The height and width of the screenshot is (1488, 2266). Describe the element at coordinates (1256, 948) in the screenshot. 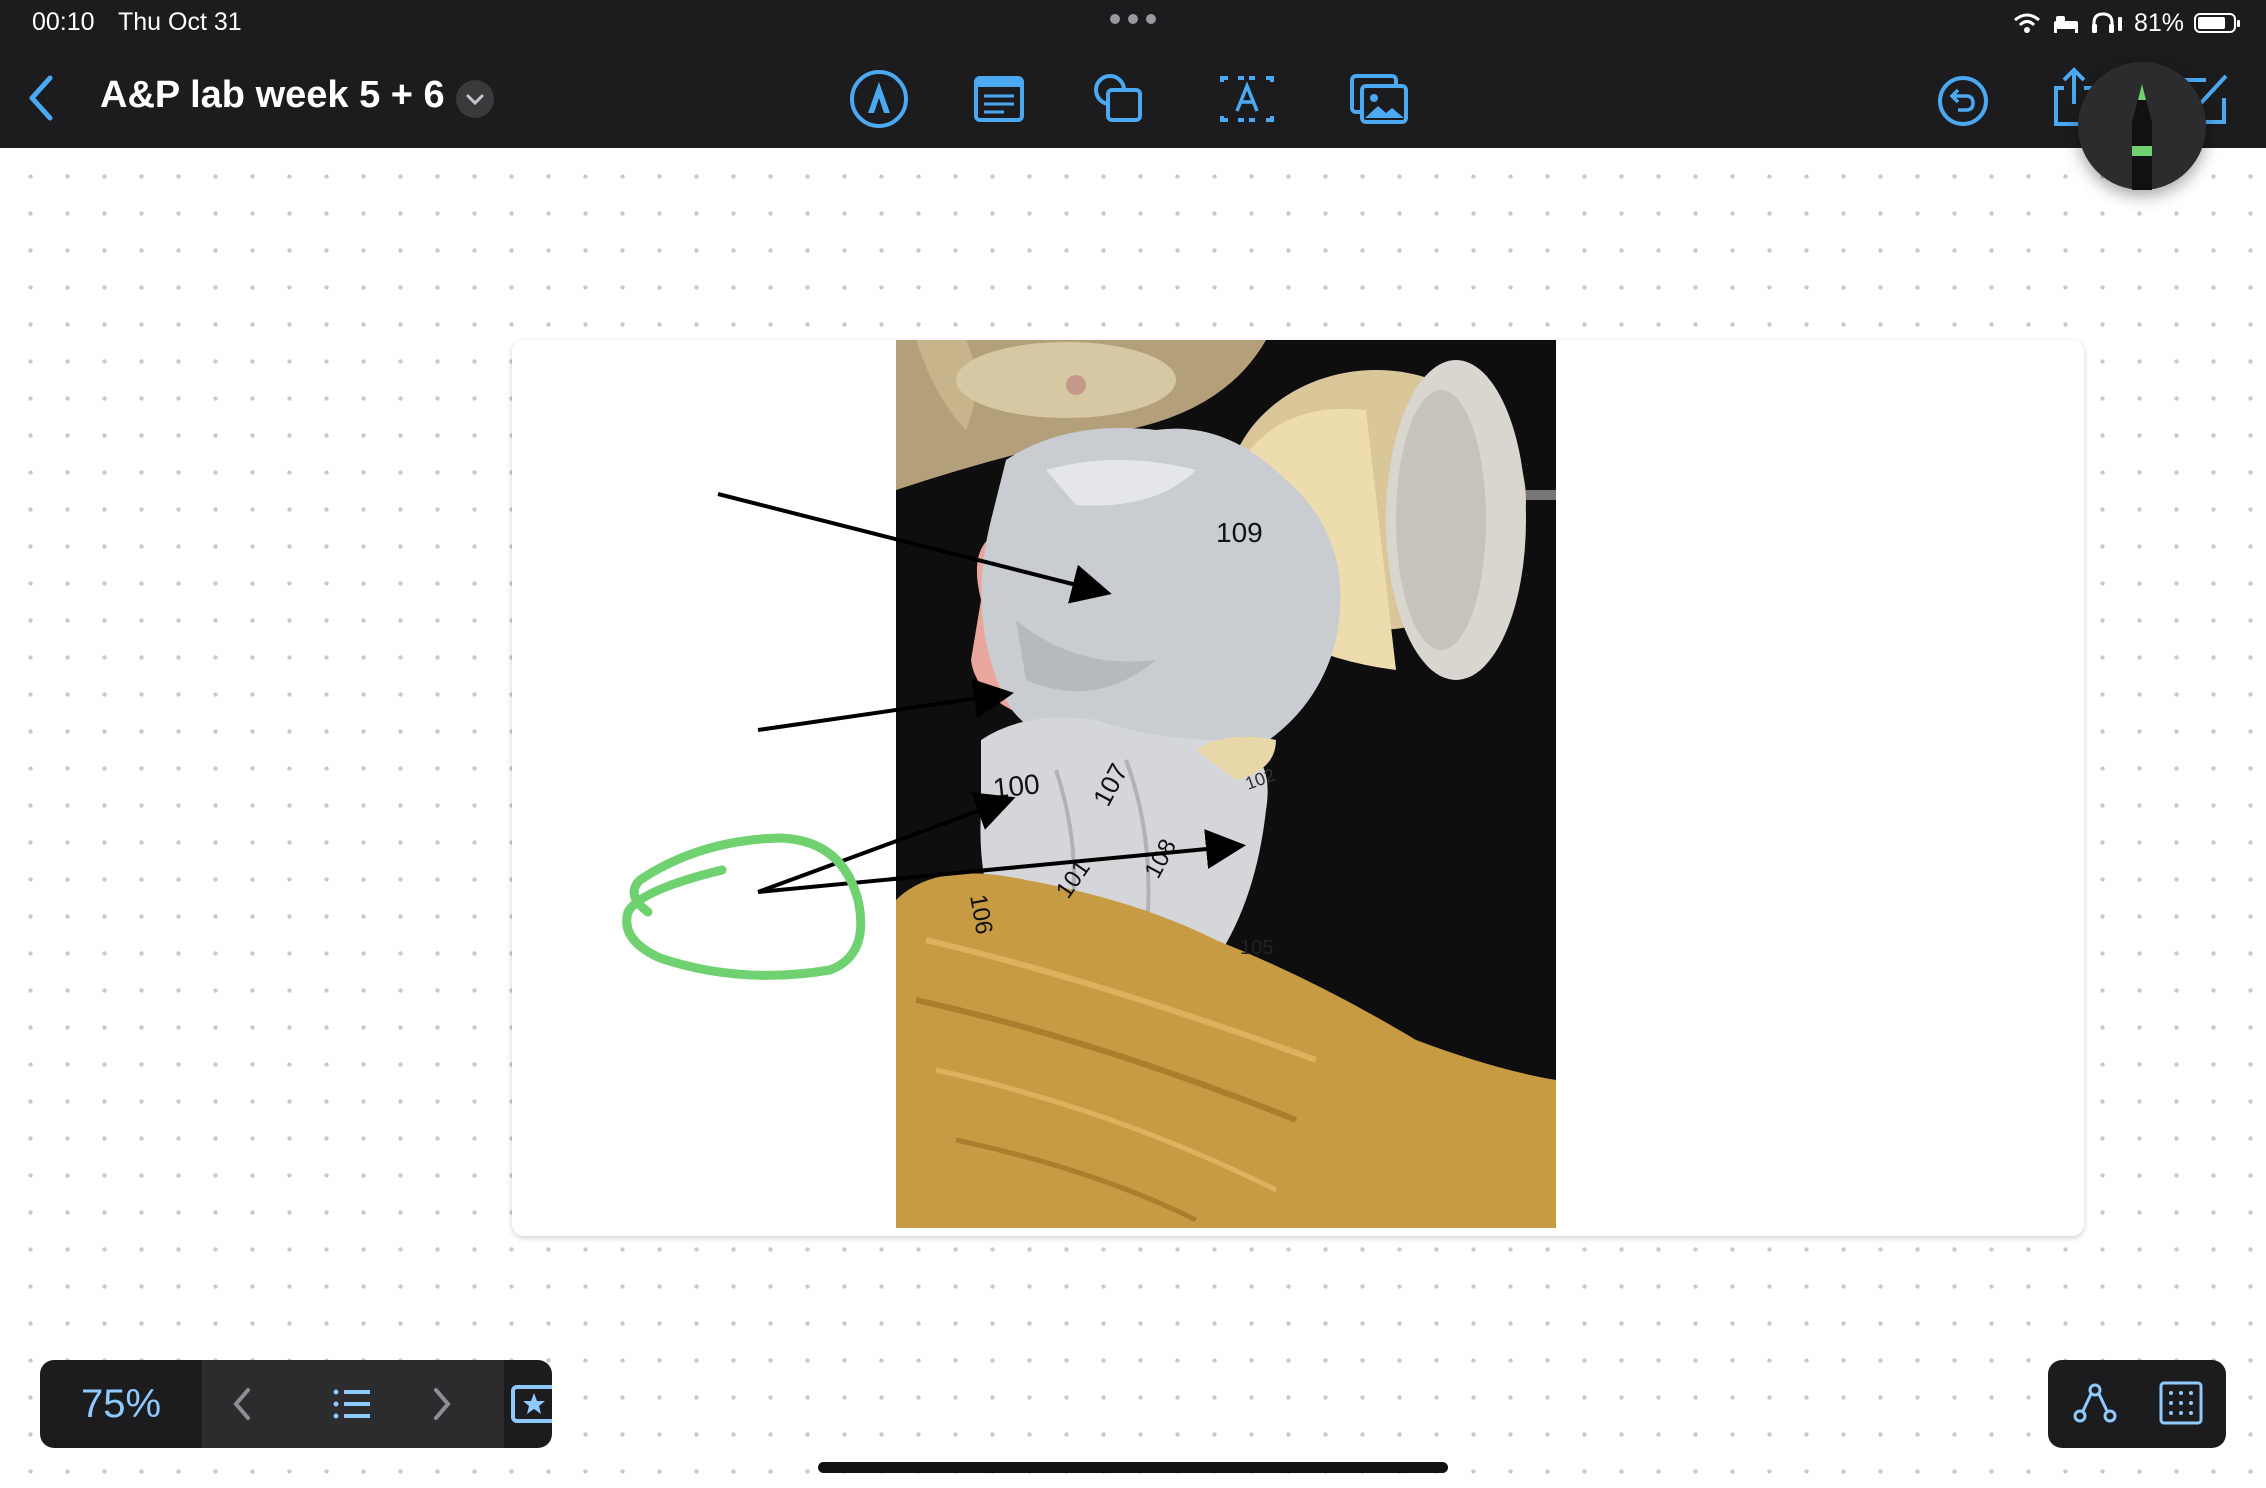

I see `model-label-105: 105` at that location.